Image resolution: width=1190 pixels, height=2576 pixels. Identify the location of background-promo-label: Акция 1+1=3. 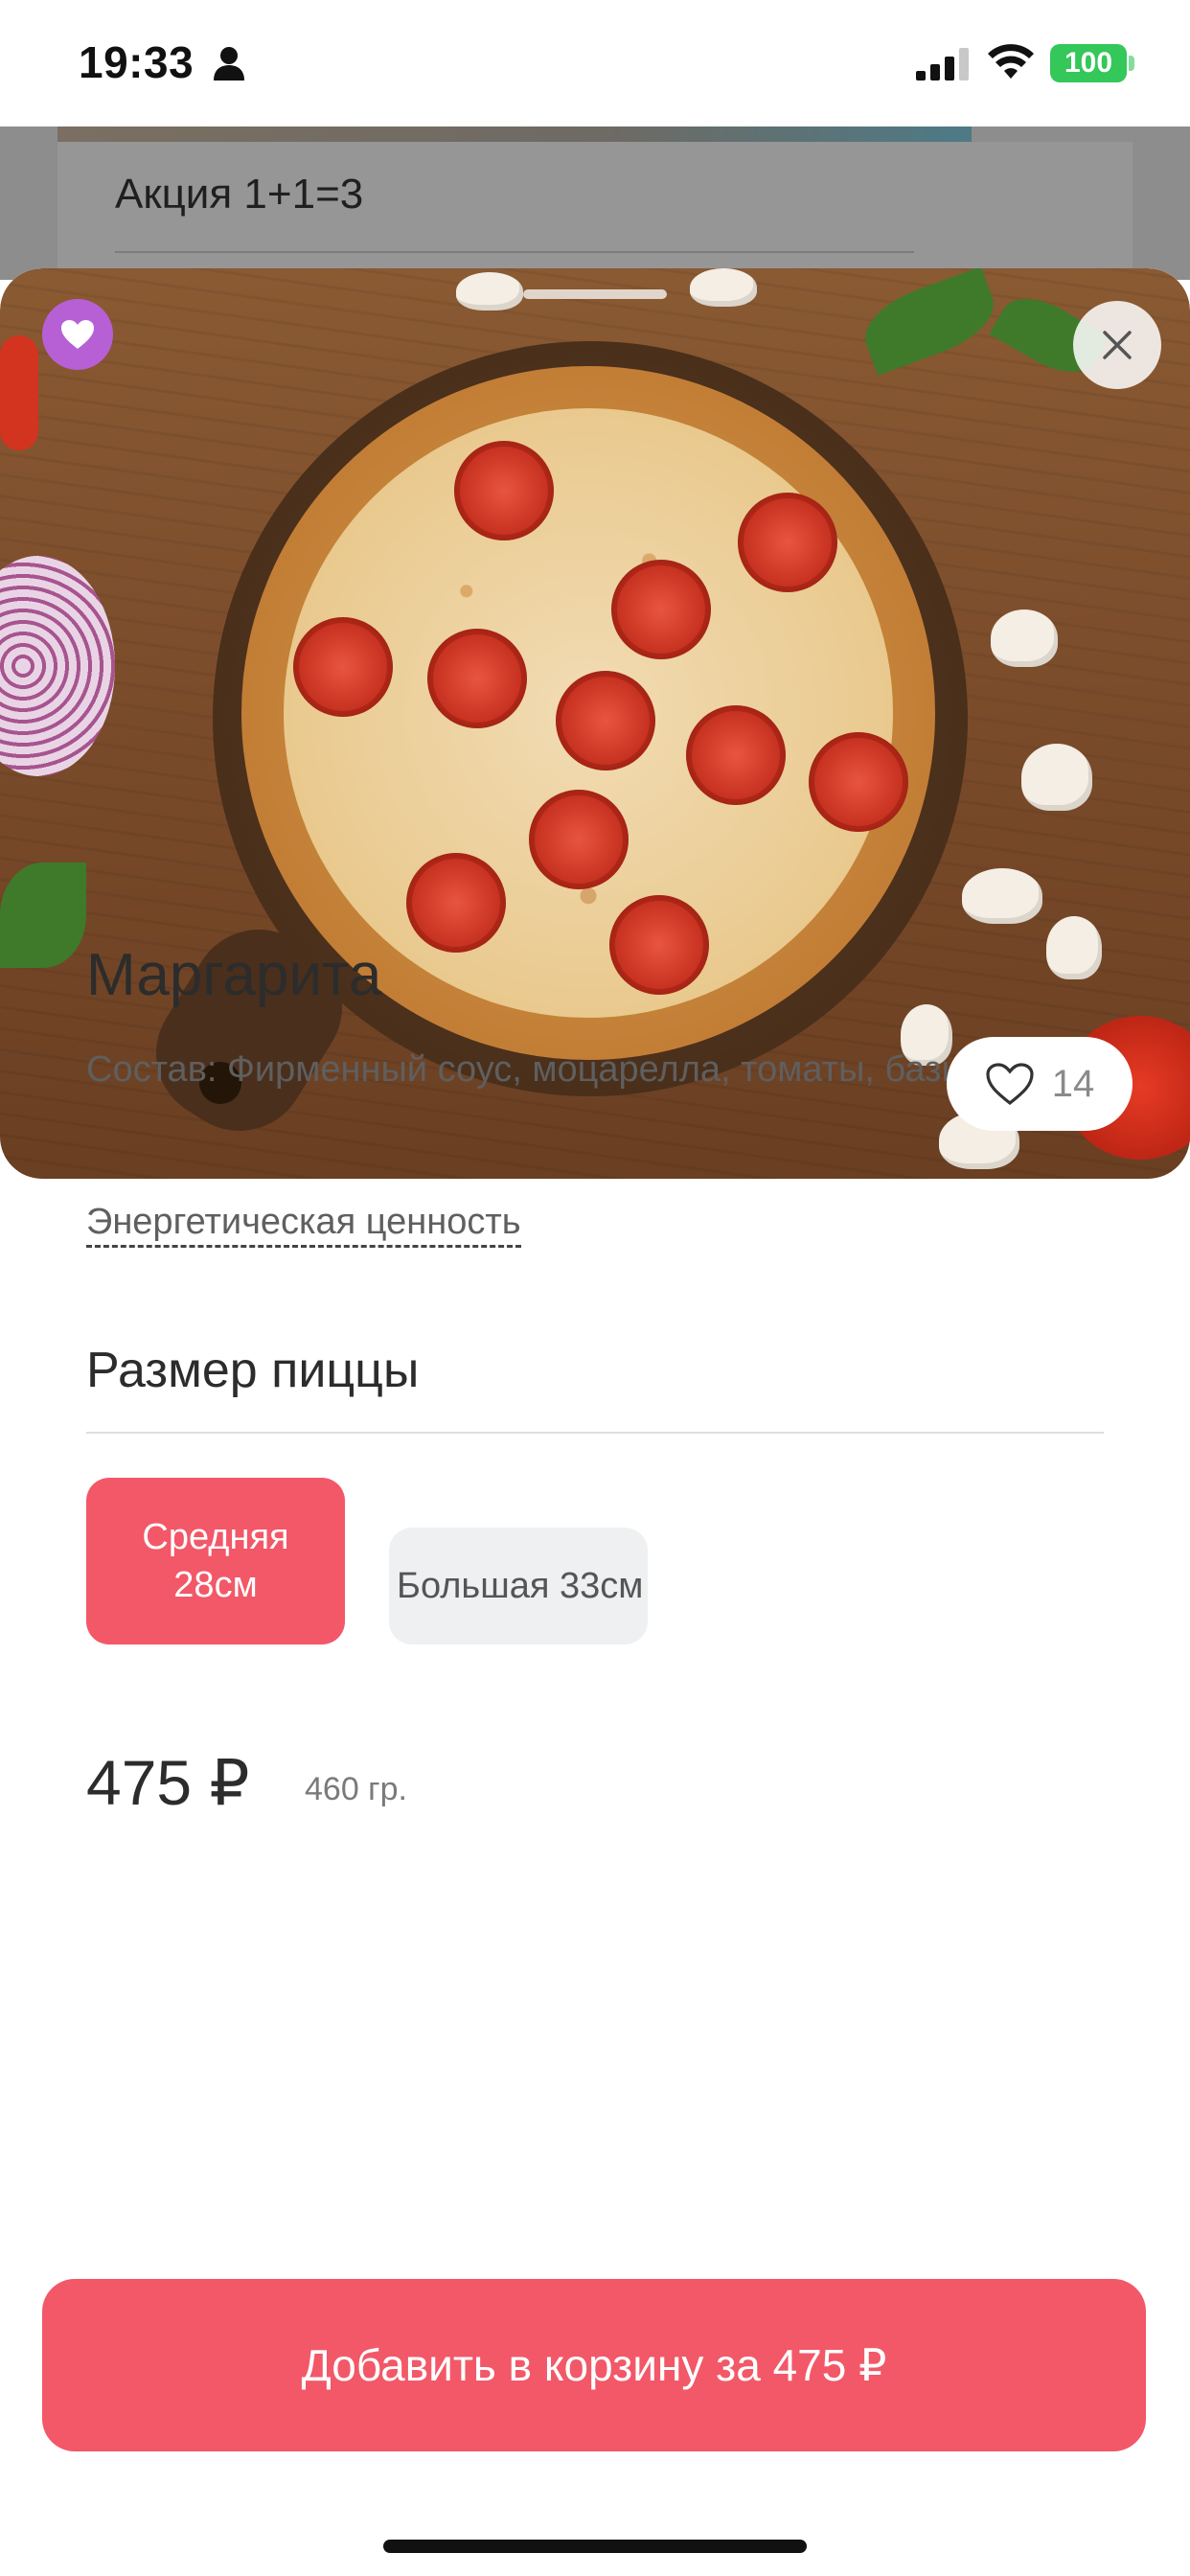
(240, 194).